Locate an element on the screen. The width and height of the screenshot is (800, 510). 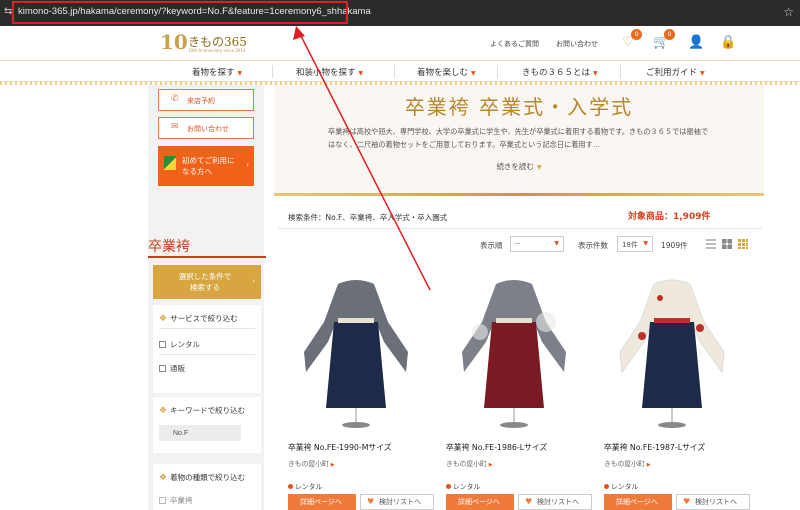
service-filter-panel: ❖ サービスで絞り込む レンタル 通販 is located at coordinates (207, 349).